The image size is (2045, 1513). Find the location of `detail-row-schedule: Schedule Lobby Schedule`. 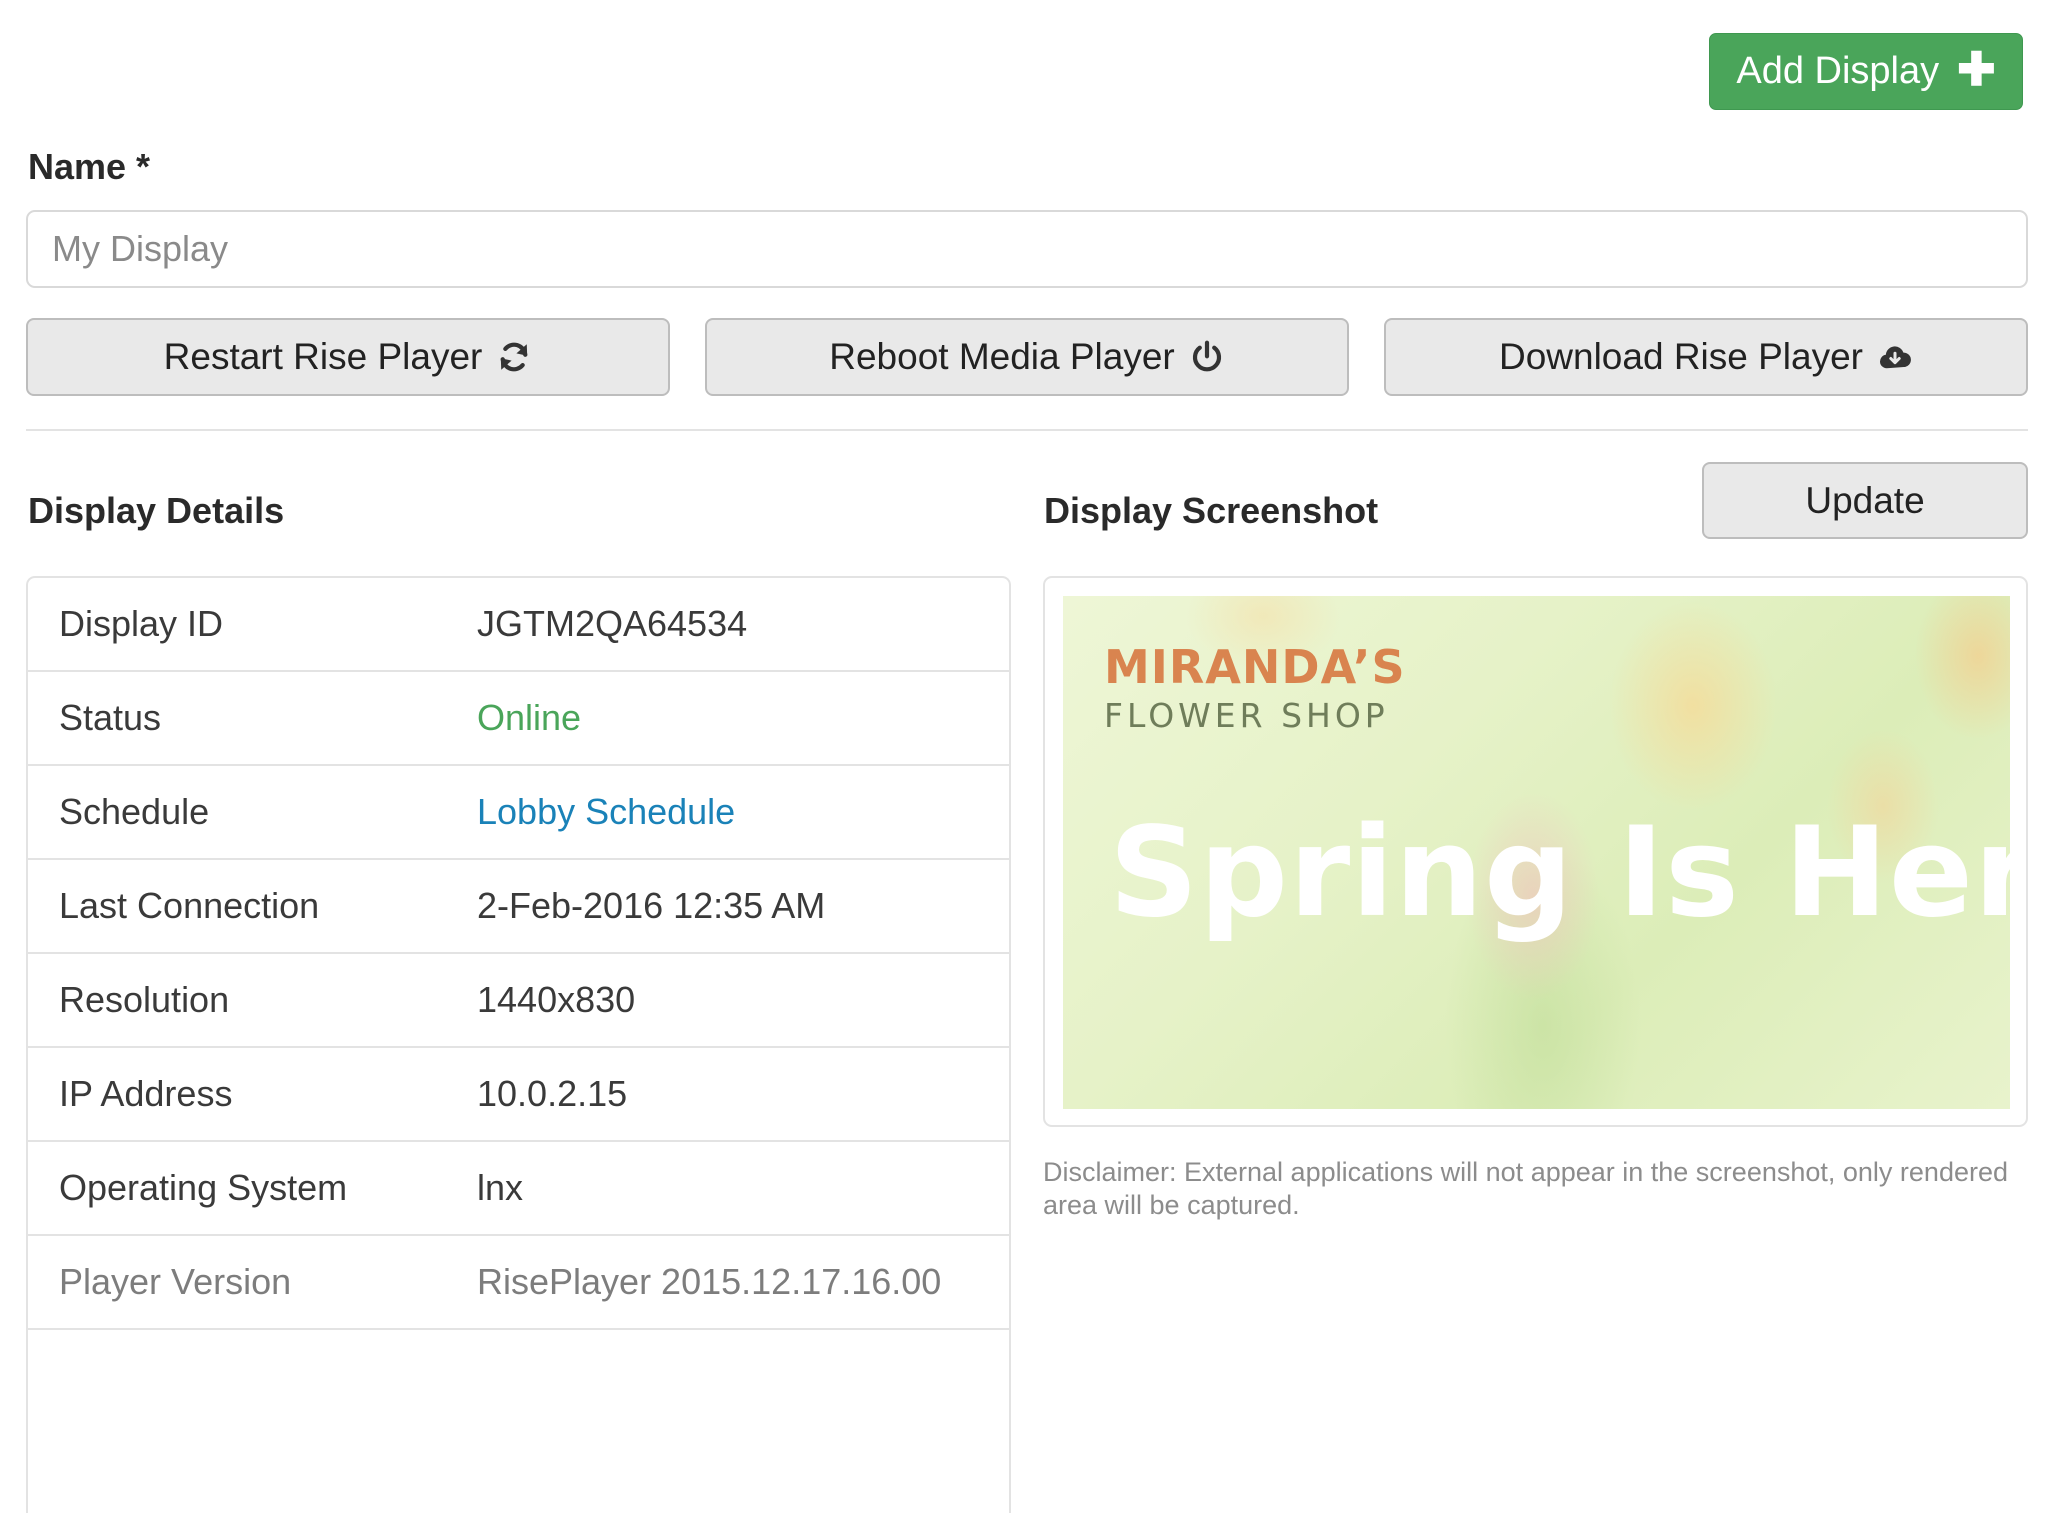

detail-row-schedule: Schedule Lobby Schedule is located at coordinates (518, 813).